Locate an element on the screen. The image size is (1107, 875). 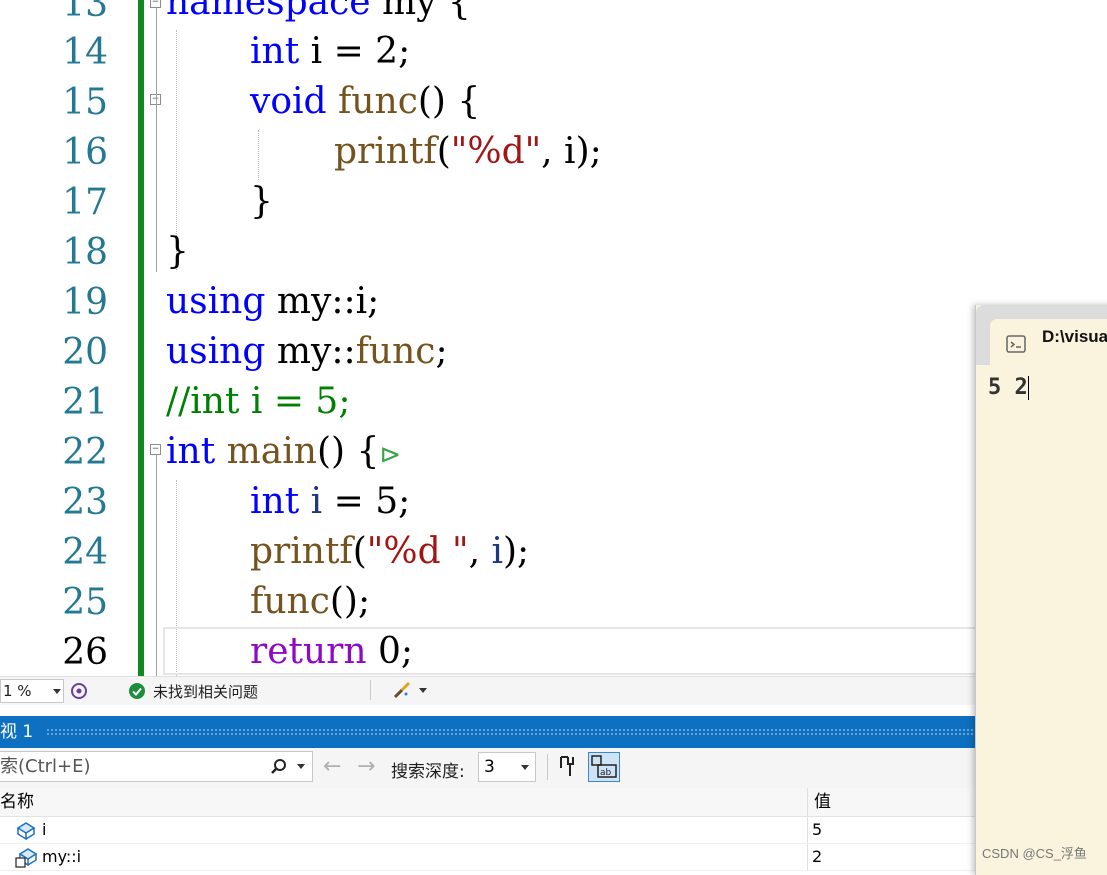
back-arrow-icon: ← is located at coordinates (332, 766).